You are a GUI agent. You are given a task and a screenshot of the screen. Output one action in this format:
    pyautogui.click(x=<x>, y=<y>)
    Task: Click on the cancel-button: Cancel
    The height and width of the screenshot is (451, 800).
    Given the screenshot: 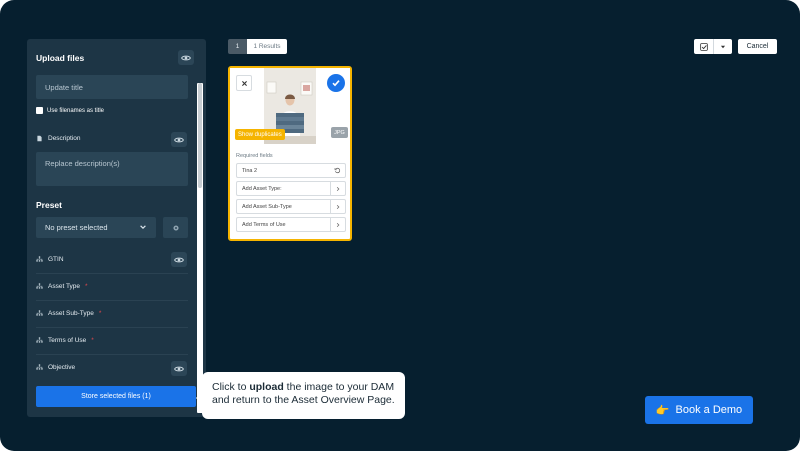 What is the action you would take?
    pyautogui.click(x=757, y=46)
    